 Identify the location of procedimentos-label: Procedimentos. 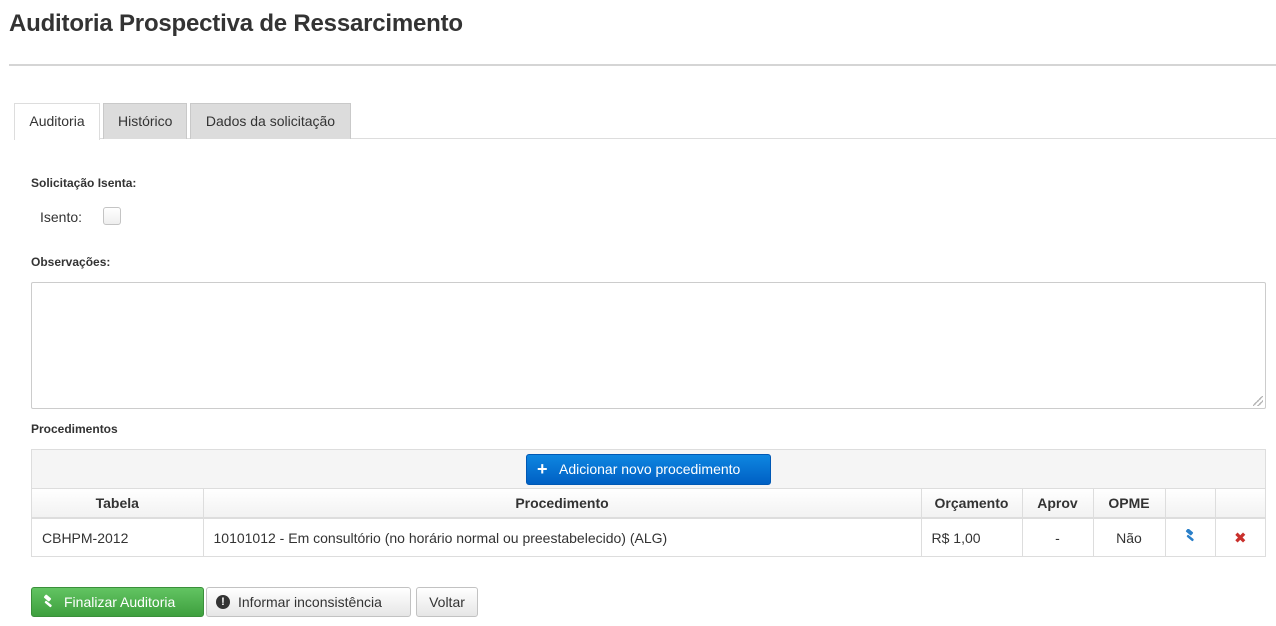
(74, 429).